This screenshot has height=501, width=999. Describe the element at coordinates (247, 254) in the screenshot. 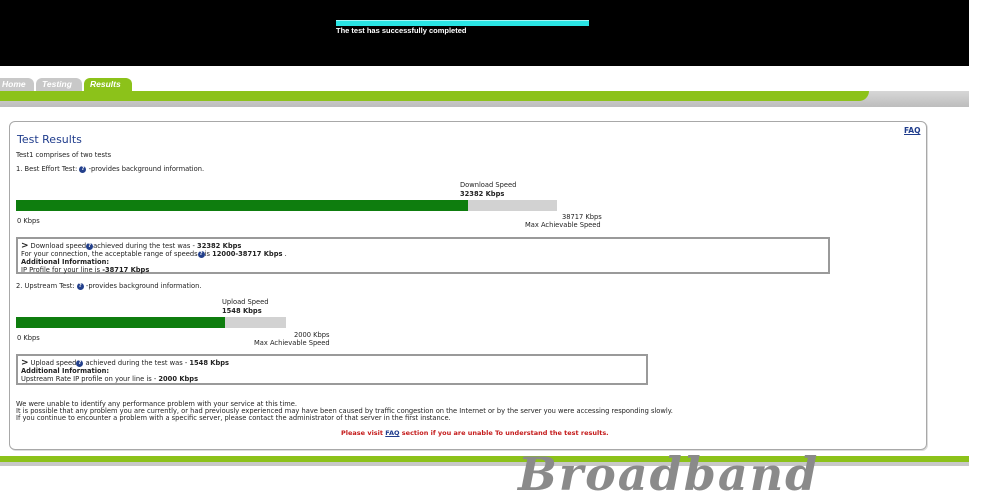

I see `download-range-value: 12000-38717 Kbps` at that location.